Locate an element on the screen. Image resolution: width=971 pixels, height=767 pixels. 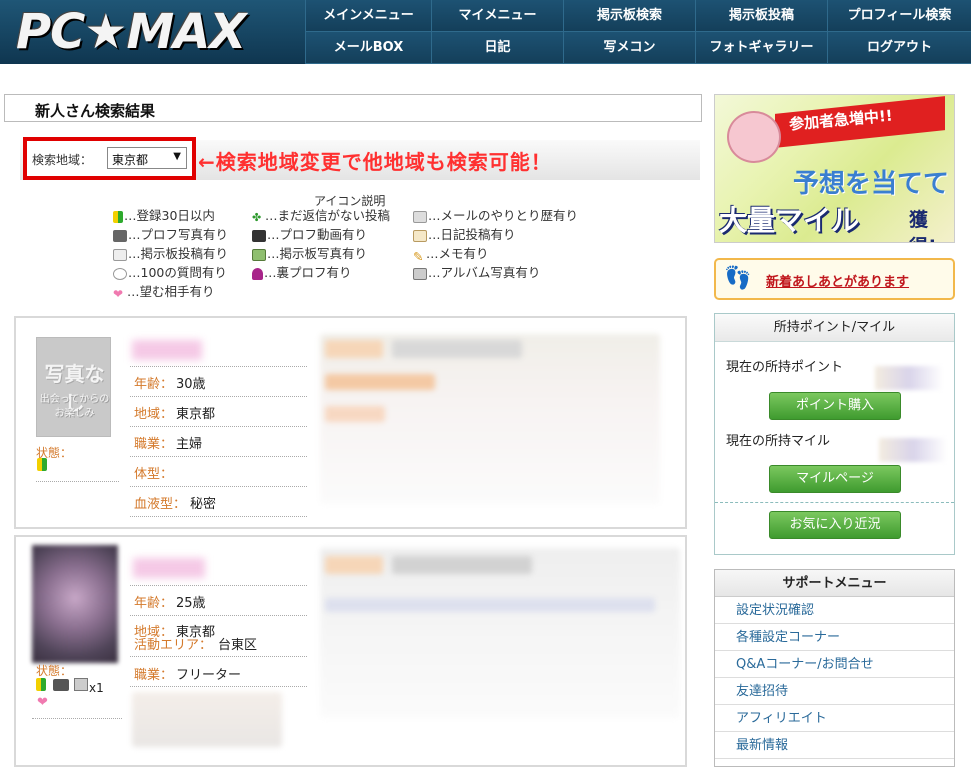
board-post-icon is located at coordinates (120, 254).